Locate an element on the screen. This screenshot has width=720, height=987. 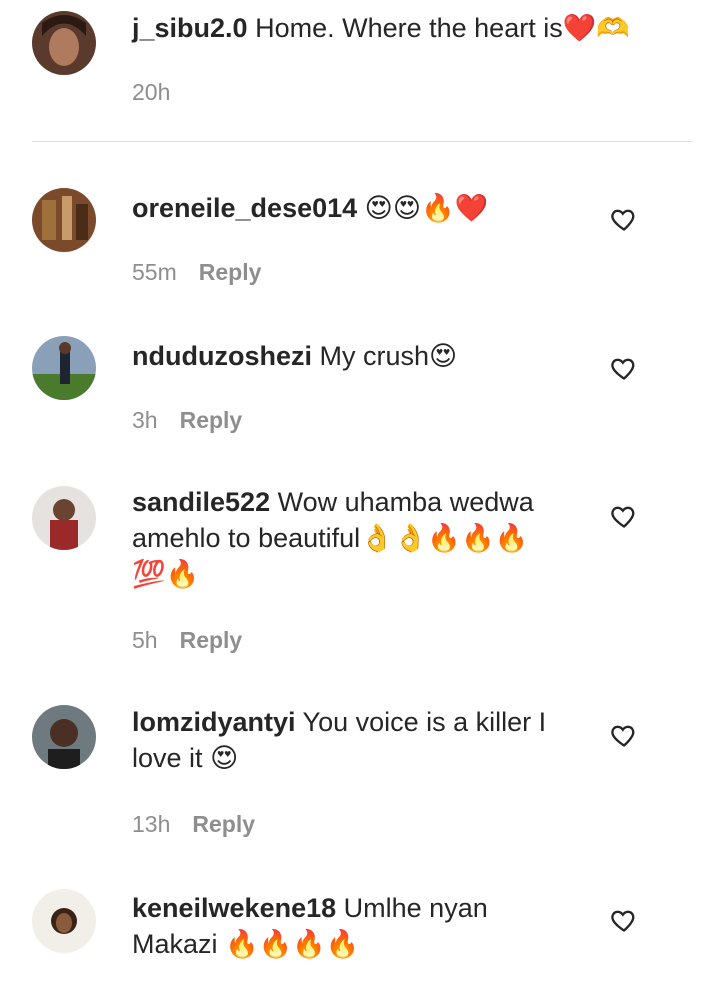
username: oreneile_dese014 is located at coordinates (244, 208).